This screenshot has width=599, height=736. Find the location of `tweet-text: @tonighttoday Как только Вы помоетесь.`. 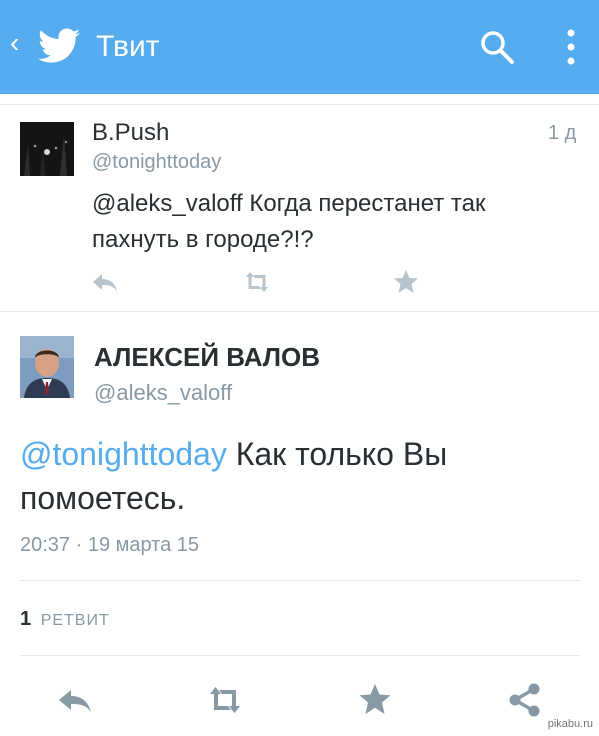

tweet-text: @tonighttoday Как только Вы помоетесь. is located at coordinates (290, 476).